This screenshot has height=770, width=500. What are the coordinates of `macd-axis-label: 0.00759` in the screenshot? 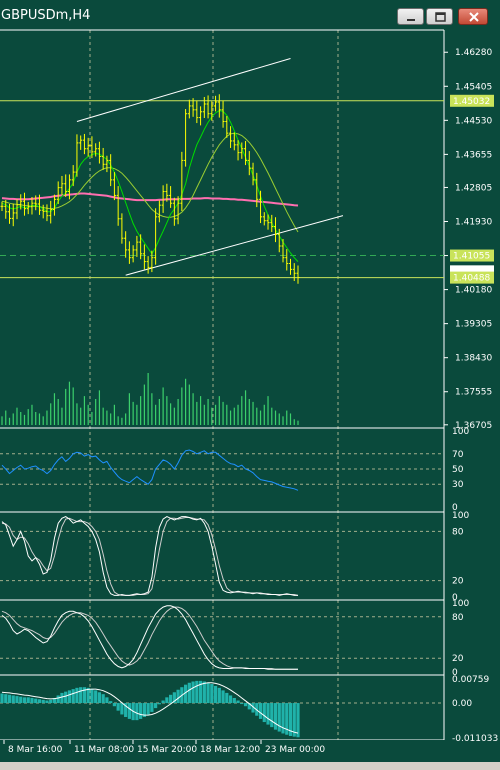 It's located at (470, 680).